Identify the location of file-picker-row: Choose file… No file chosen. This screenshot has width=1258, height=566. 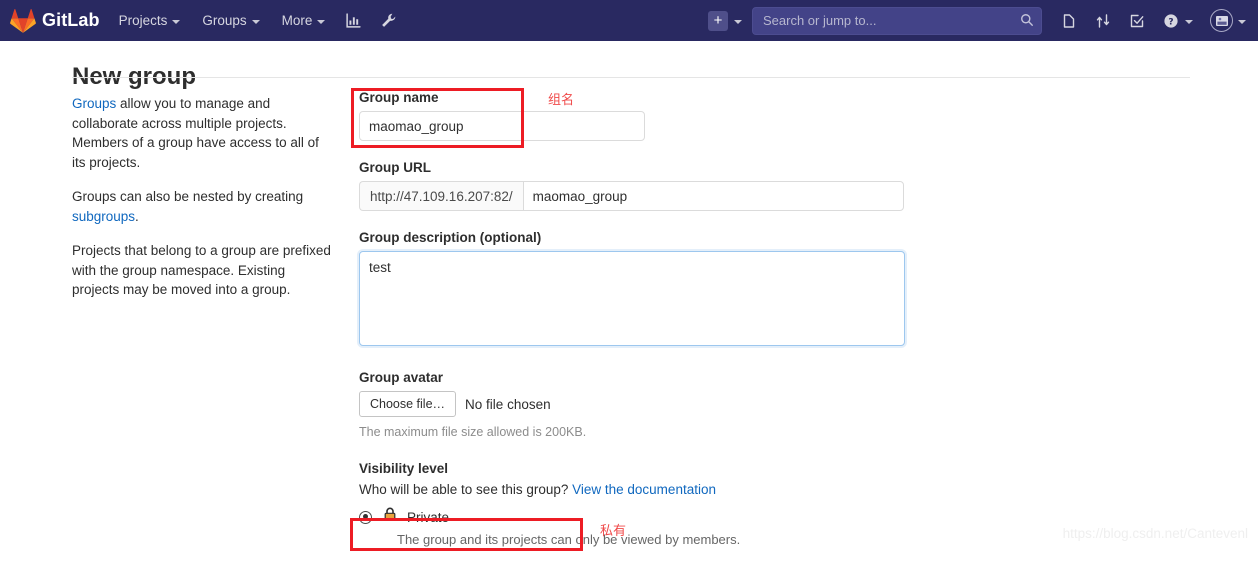
(639, 404).